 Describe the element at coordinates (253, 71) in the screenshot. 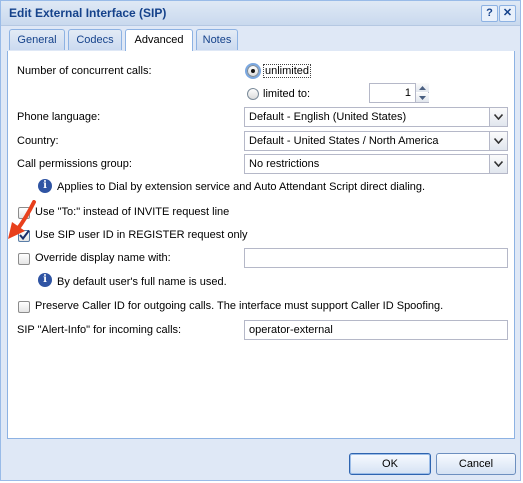

I see `unlimited-radio` at that location.